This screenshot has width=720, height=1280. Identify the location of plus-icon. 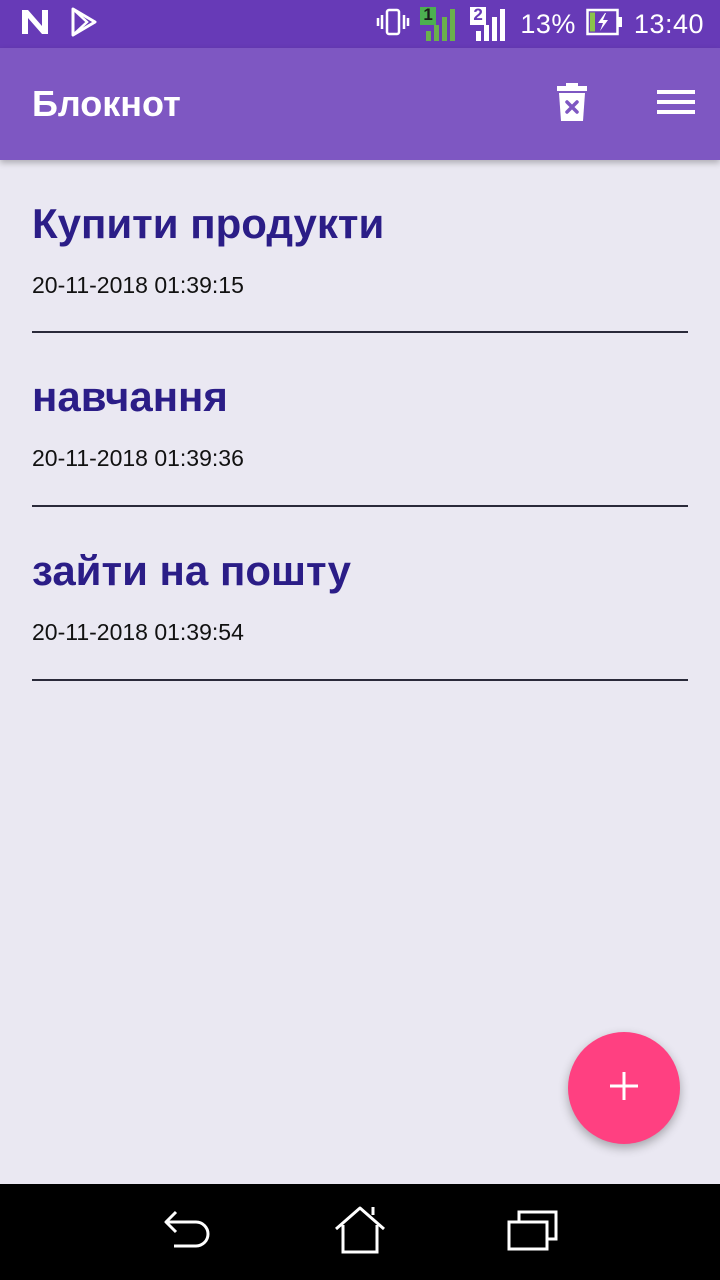
(624, 1088).